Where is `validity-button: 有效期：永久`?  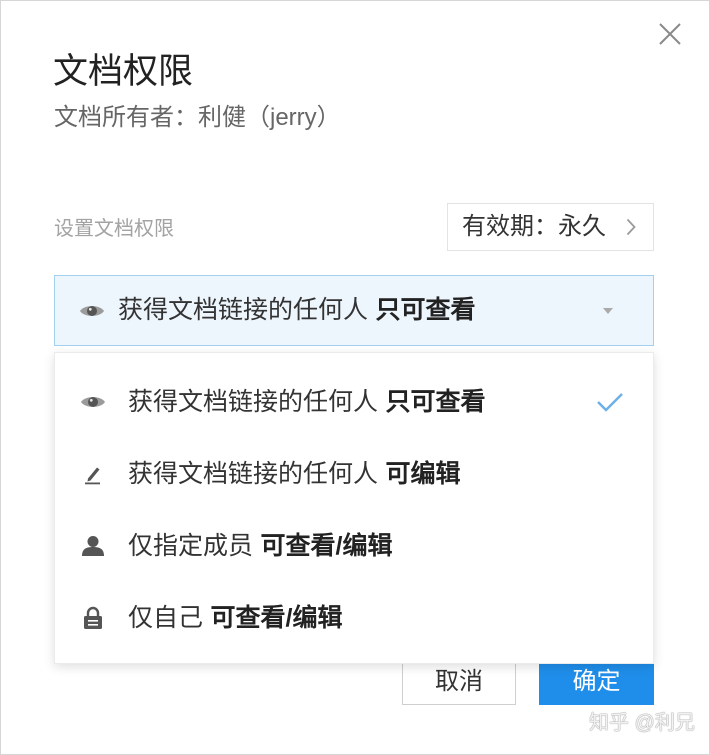 validity-button: 有效期：永久 is located at coordinates (550, 227).